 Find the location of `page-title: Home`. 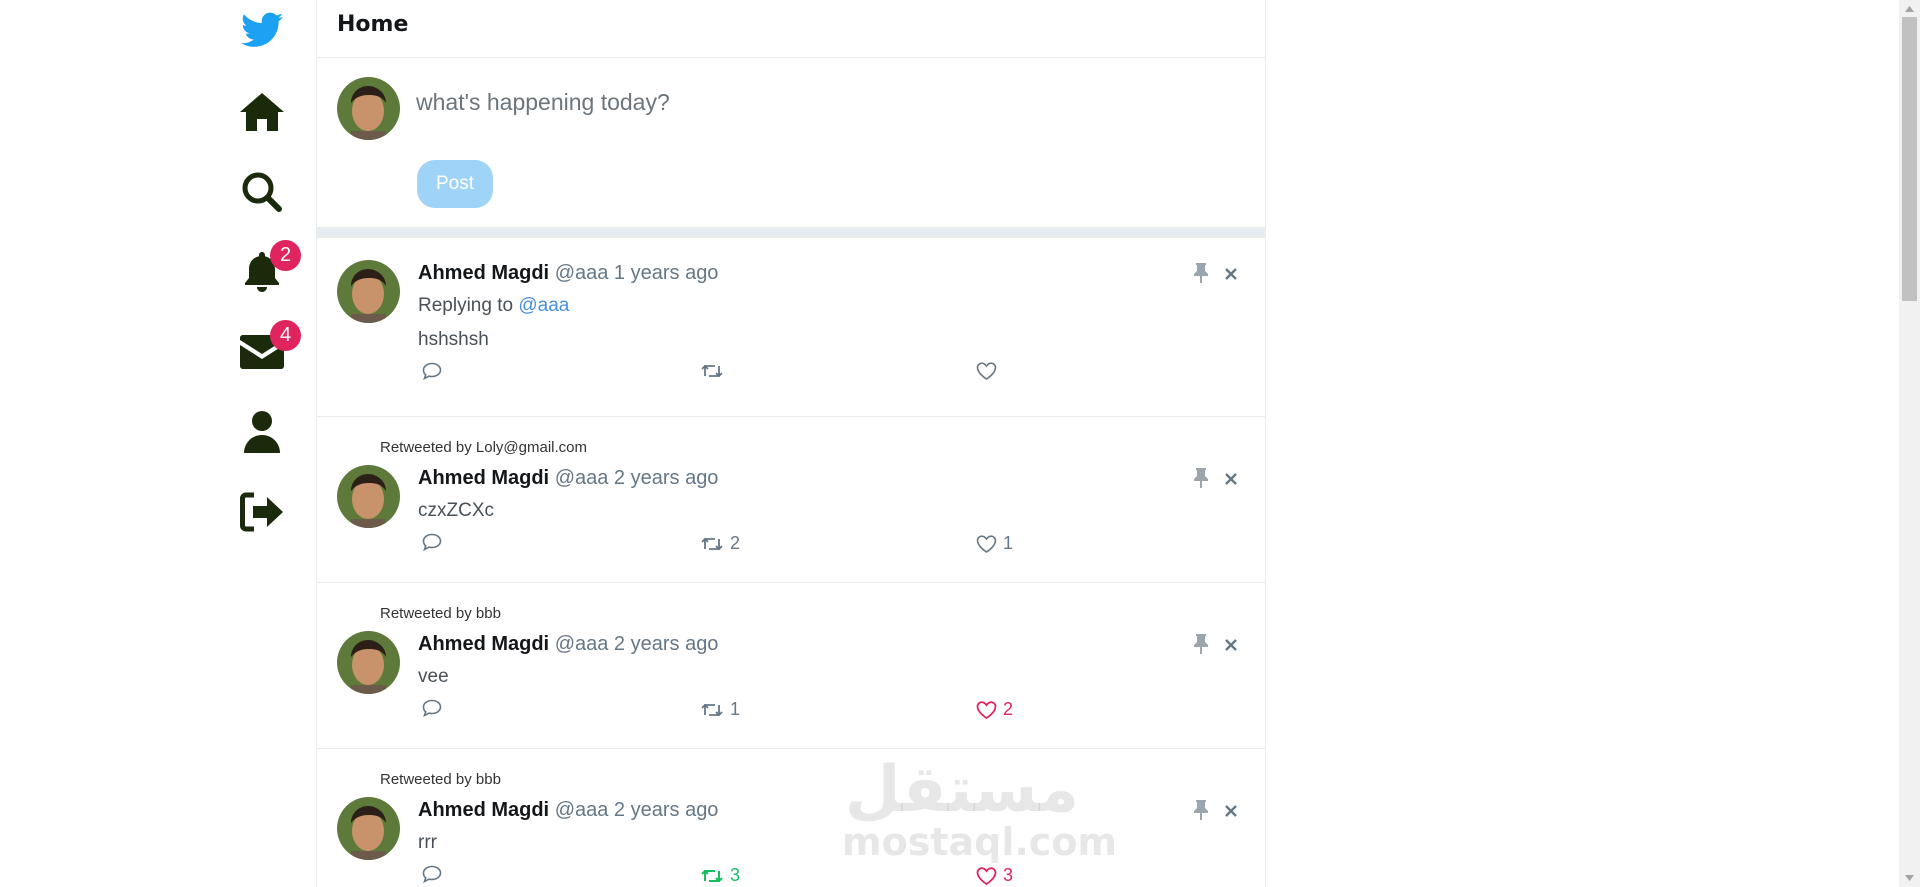

page-title: Home is located at coordinates (373, 24).